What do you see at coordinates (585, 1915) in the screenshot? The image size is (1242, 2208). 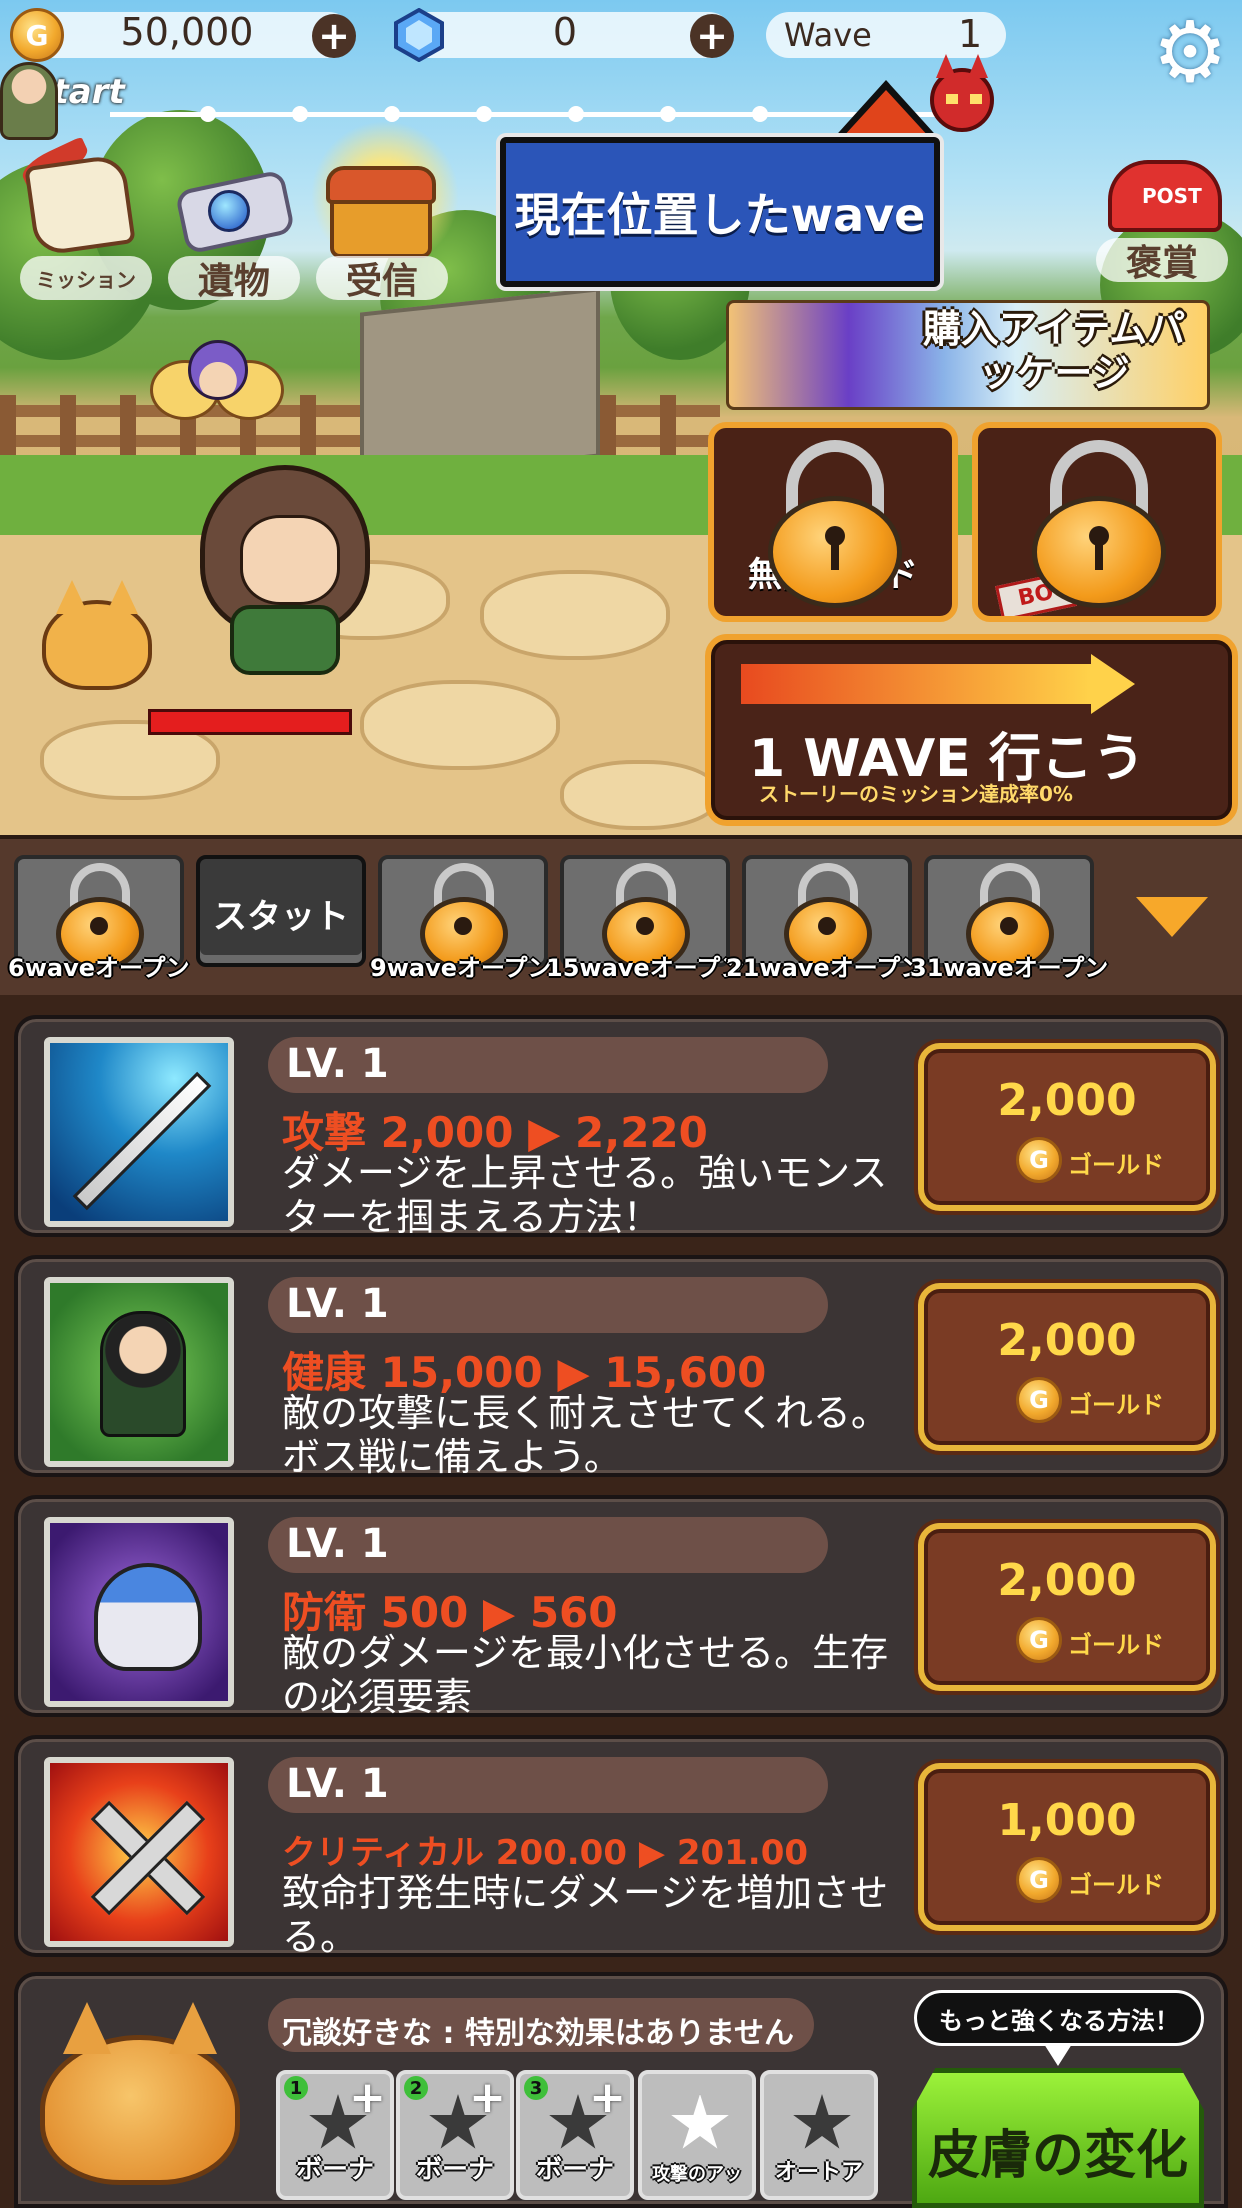 I see `stat-description: 致命打発生時にダメージを増加させる。` at bounding box center [585, 1915].